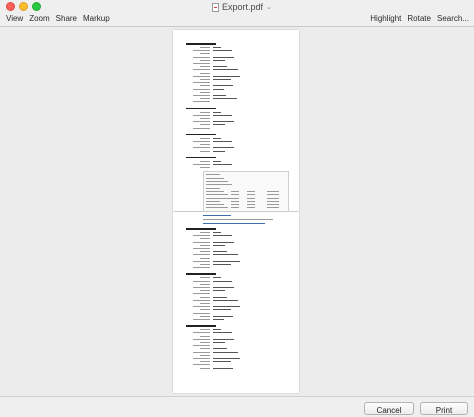 Image resolution: width=474 pixels, height=417 pixels. Describe the element at coordinates (96, 19) in the screenshot. I see `markup-button: Markup` at that location.